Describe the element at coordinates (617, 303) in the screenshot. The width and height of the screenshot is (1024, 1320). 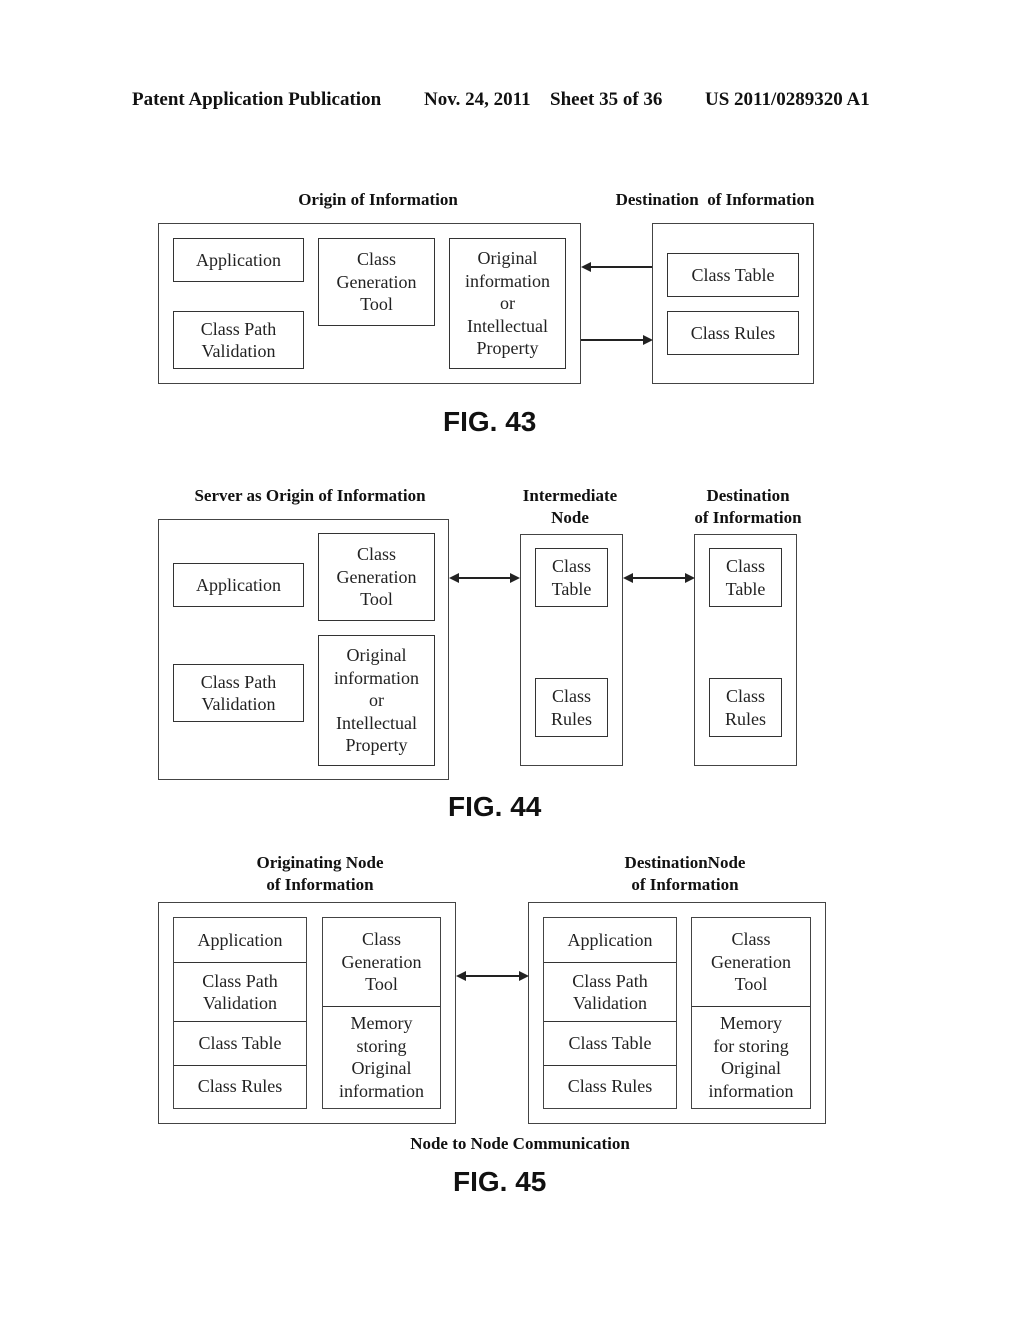
I see `fig43-arrows` at that location.